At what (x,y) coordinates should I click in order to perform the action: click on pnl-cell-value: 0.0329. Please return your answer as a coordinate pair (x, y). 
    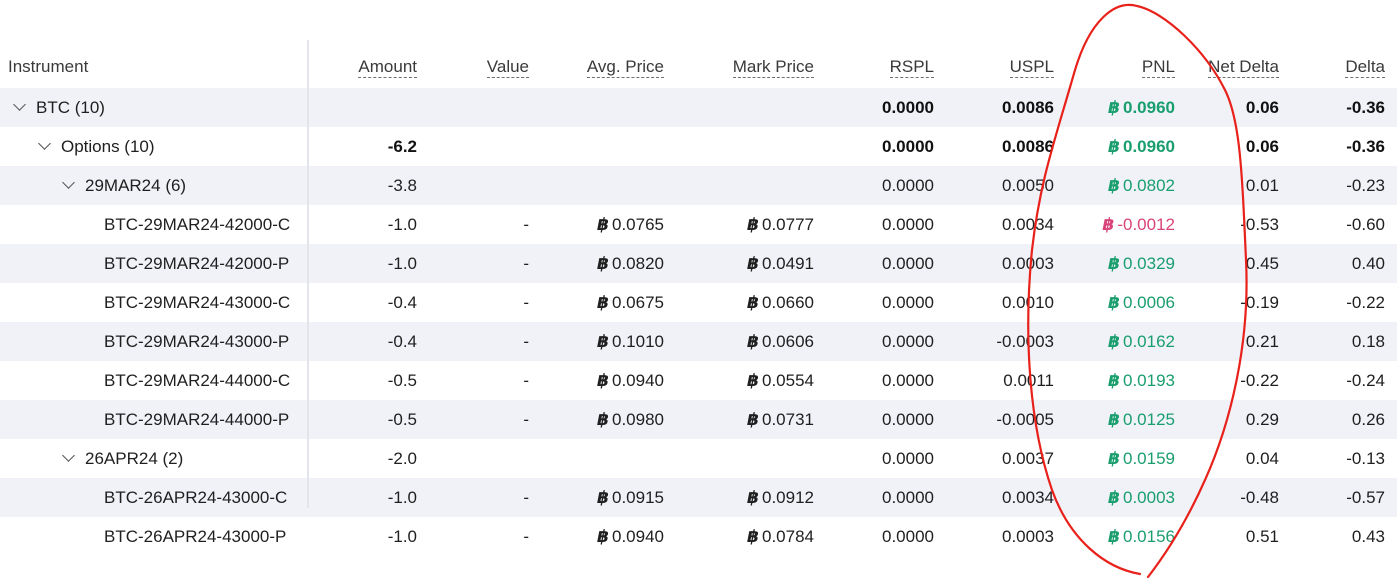
    Looking at the image, I should click on (1149, 263).